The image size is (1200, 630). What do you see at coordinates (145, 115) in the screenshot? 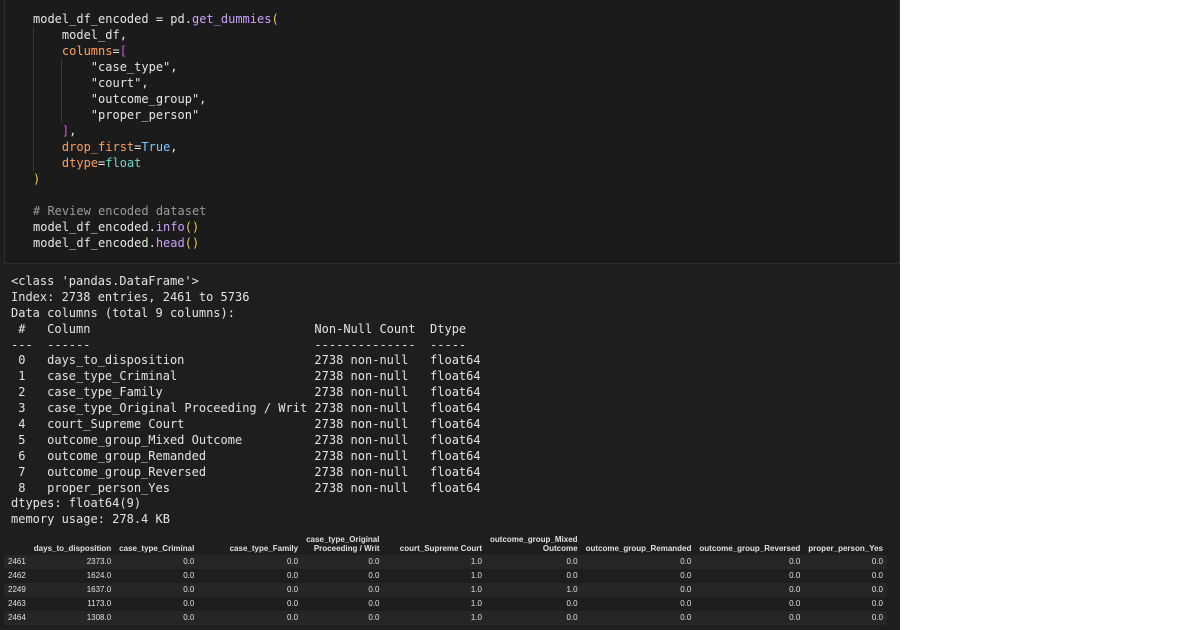
I see `code-token: "proper_person"` at bounding box center [145, 115].